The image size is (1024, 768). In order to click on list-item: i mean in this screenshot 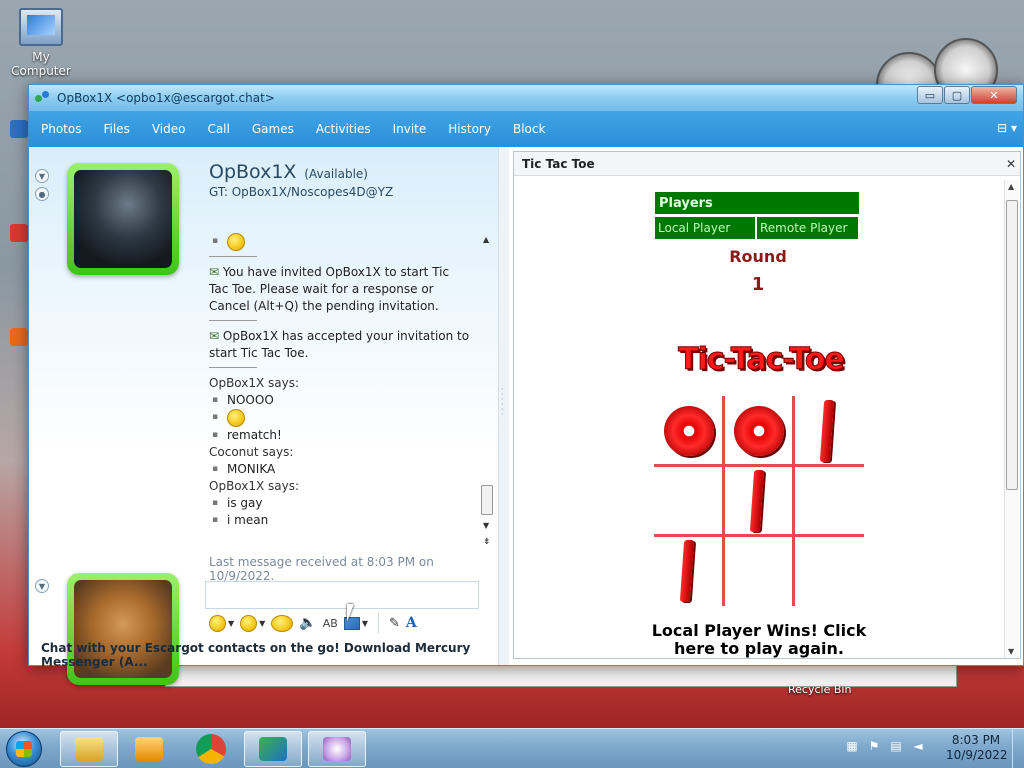, I will do `click(340, 520)`.